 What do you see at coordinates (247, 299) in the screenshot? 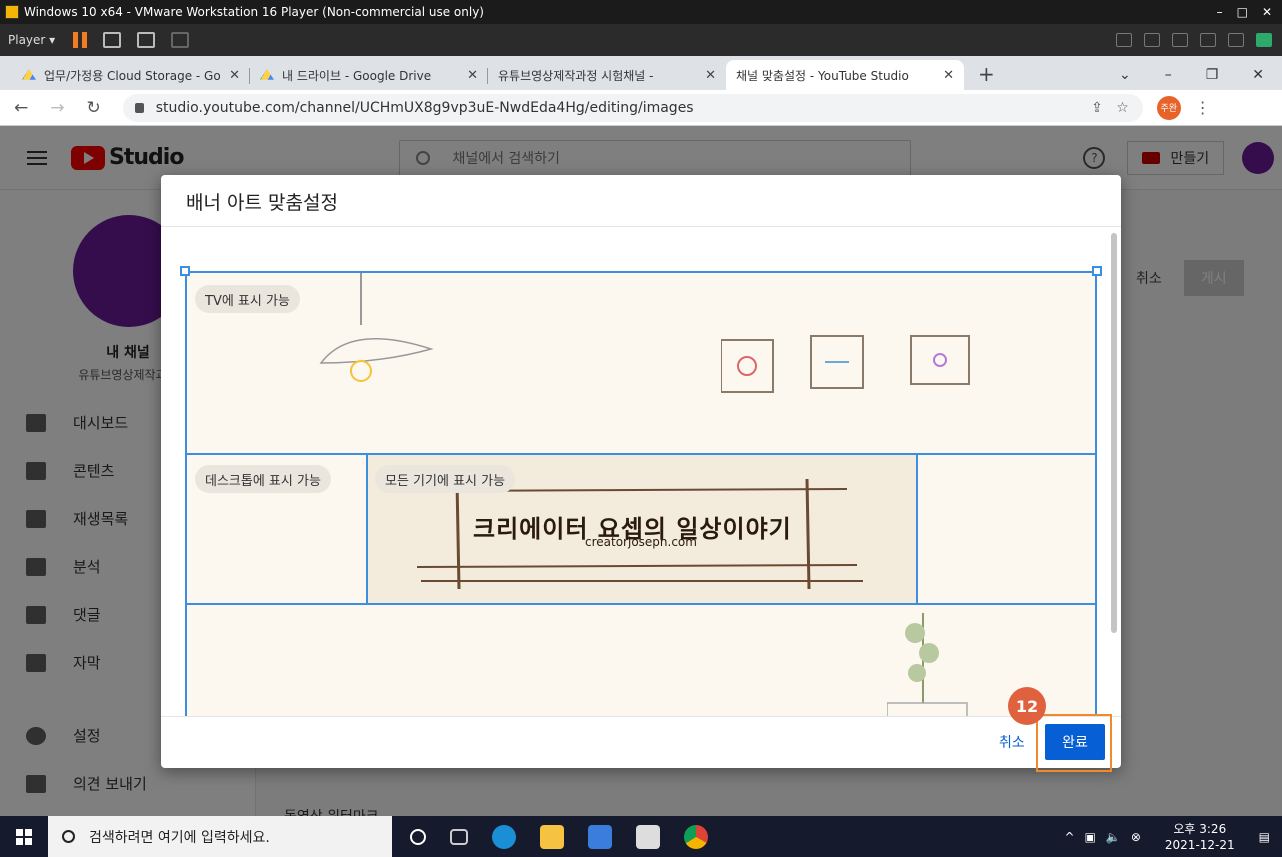
I see `tv-zone-label: TV에 표시 가능` at bounding box center [247, 299].